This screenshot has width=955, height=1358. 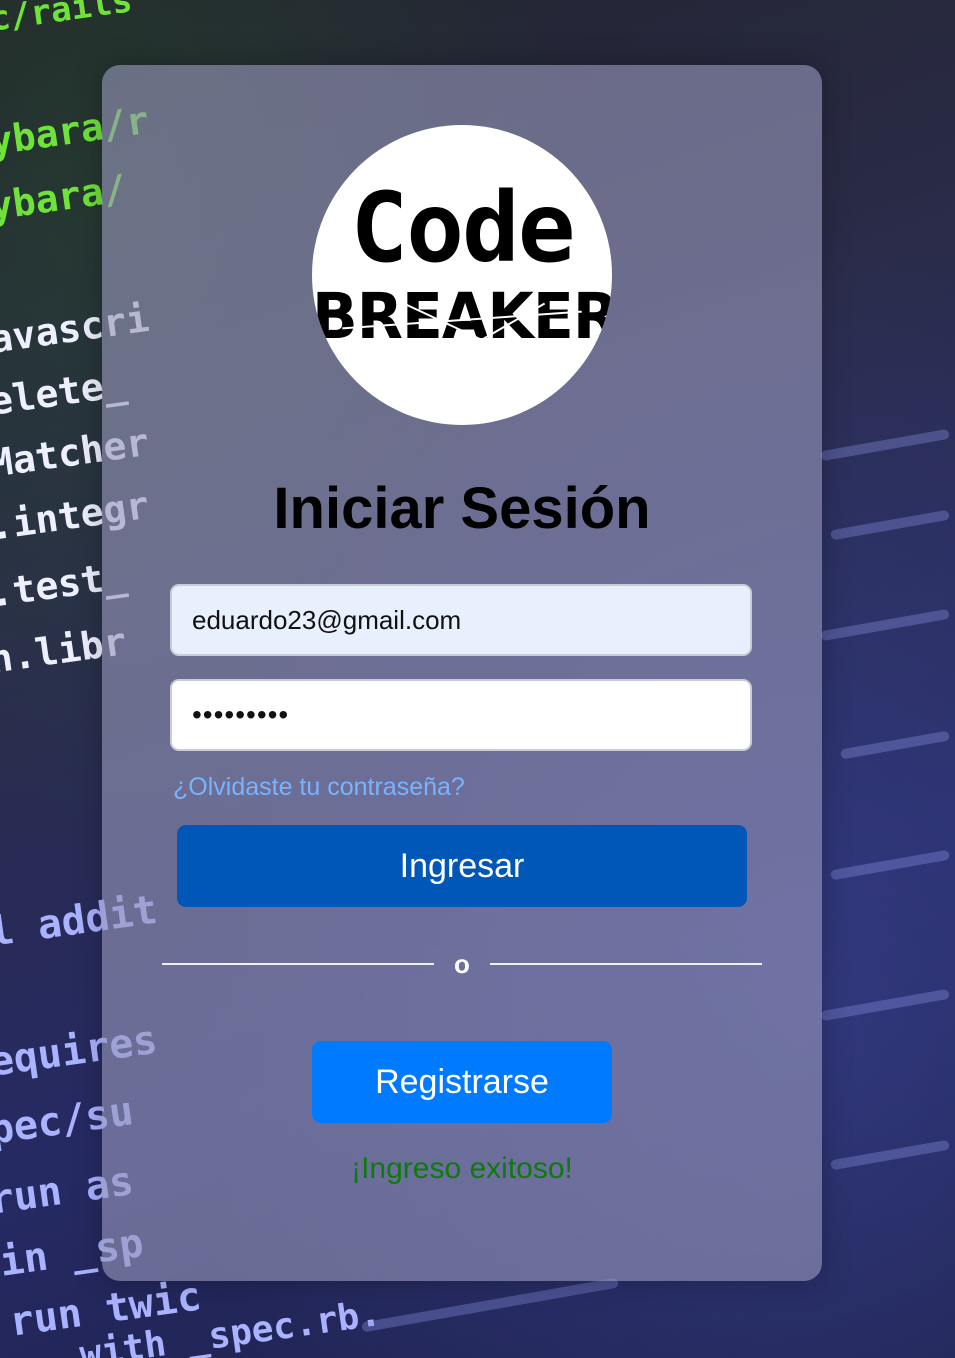 I want to click on code-breaker-logo: Code BREAKER, so click(x=462, y=275).